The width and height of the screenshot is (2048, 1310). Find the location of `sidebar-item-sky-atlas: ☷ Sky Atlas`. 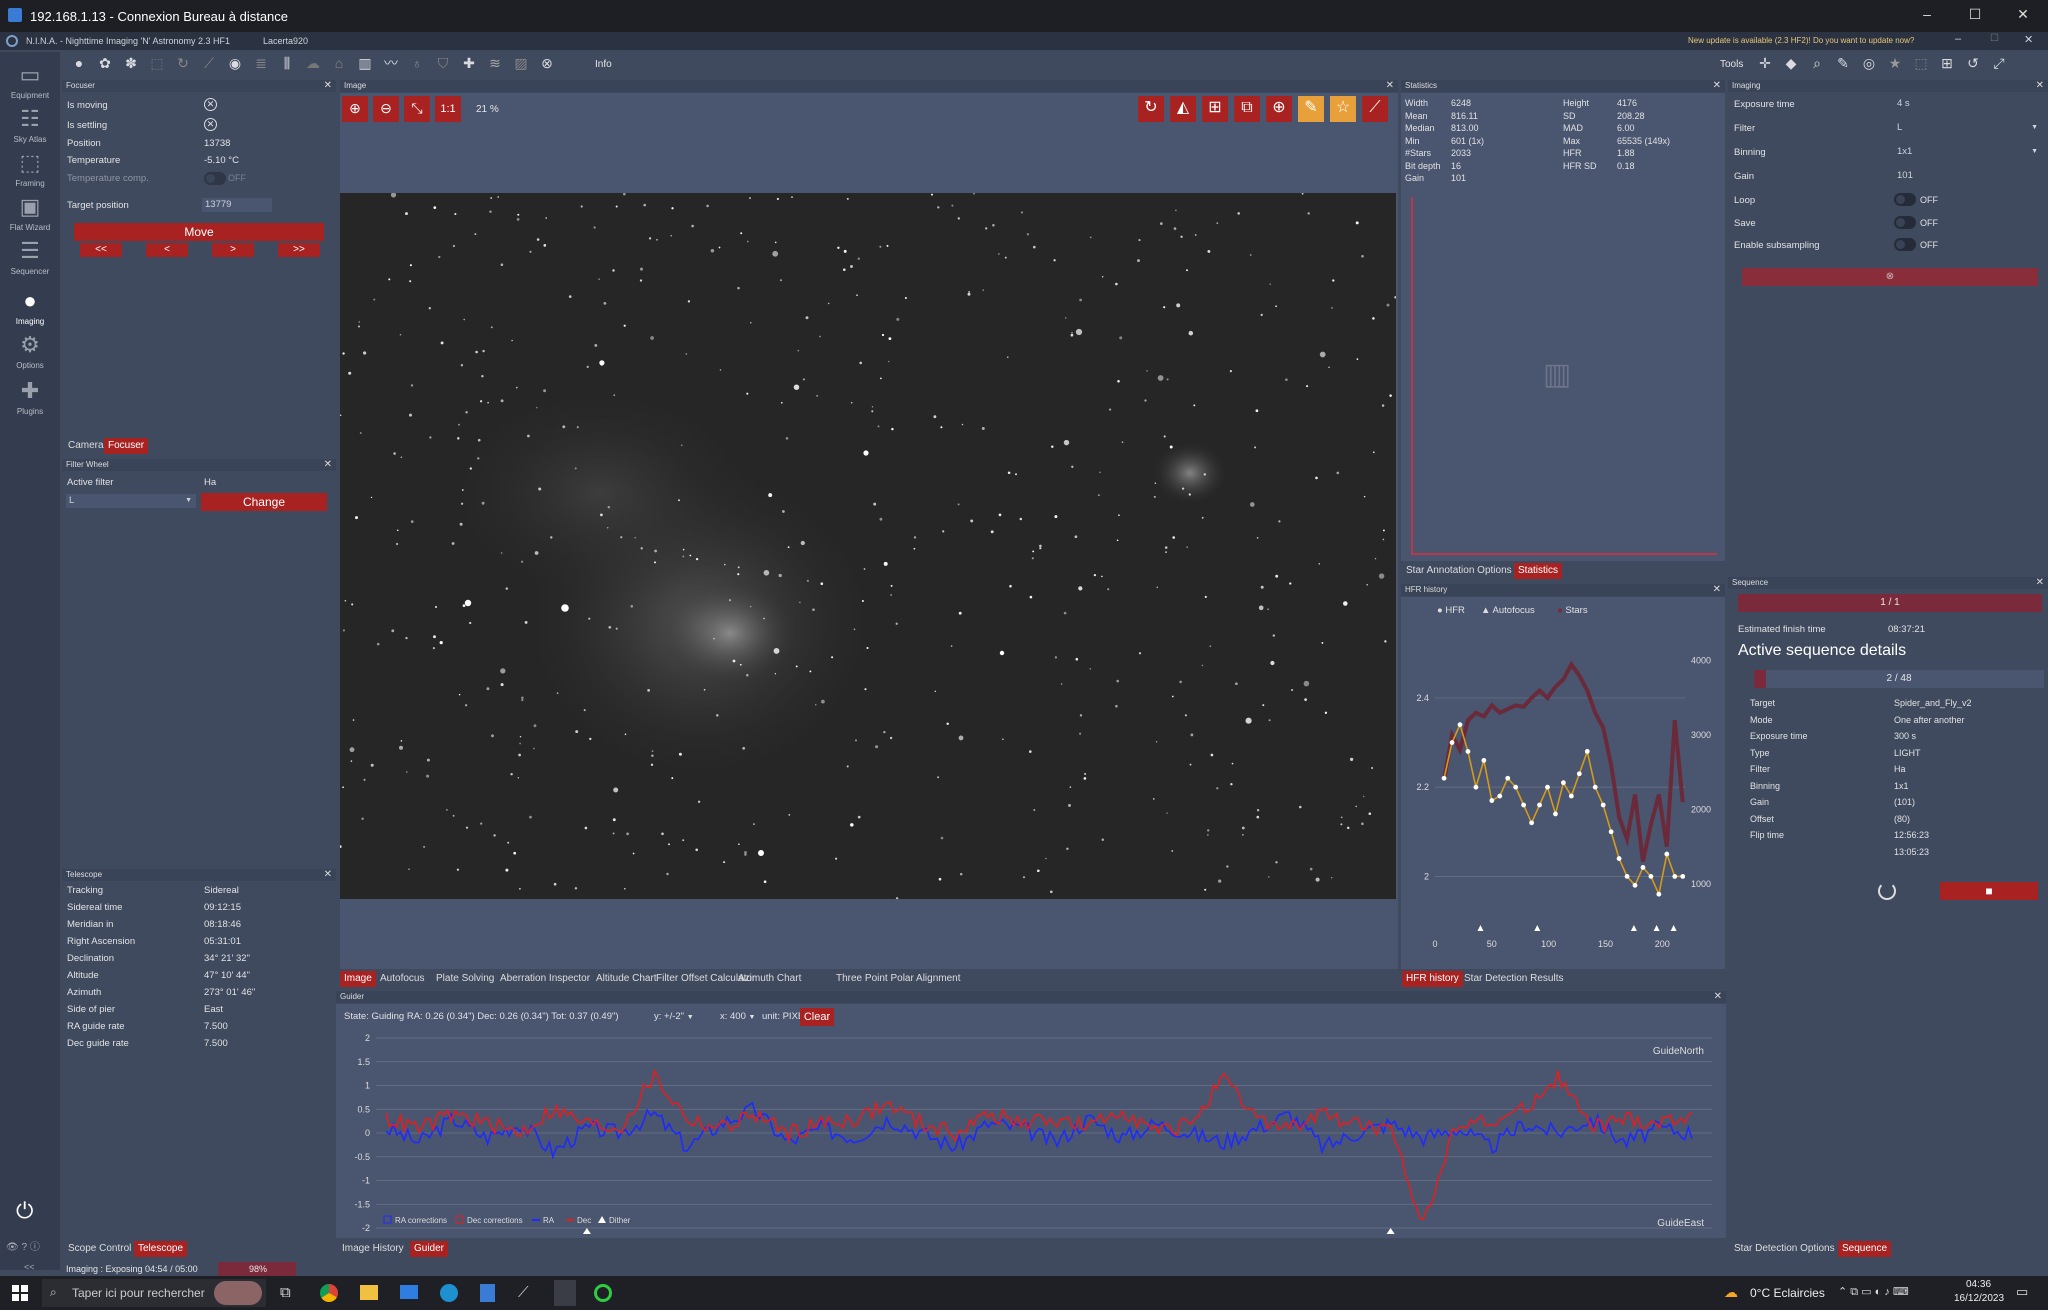

sidebar-item-sky-atlas: ☷ Sky Atlas is located at coordinates (30, 125).